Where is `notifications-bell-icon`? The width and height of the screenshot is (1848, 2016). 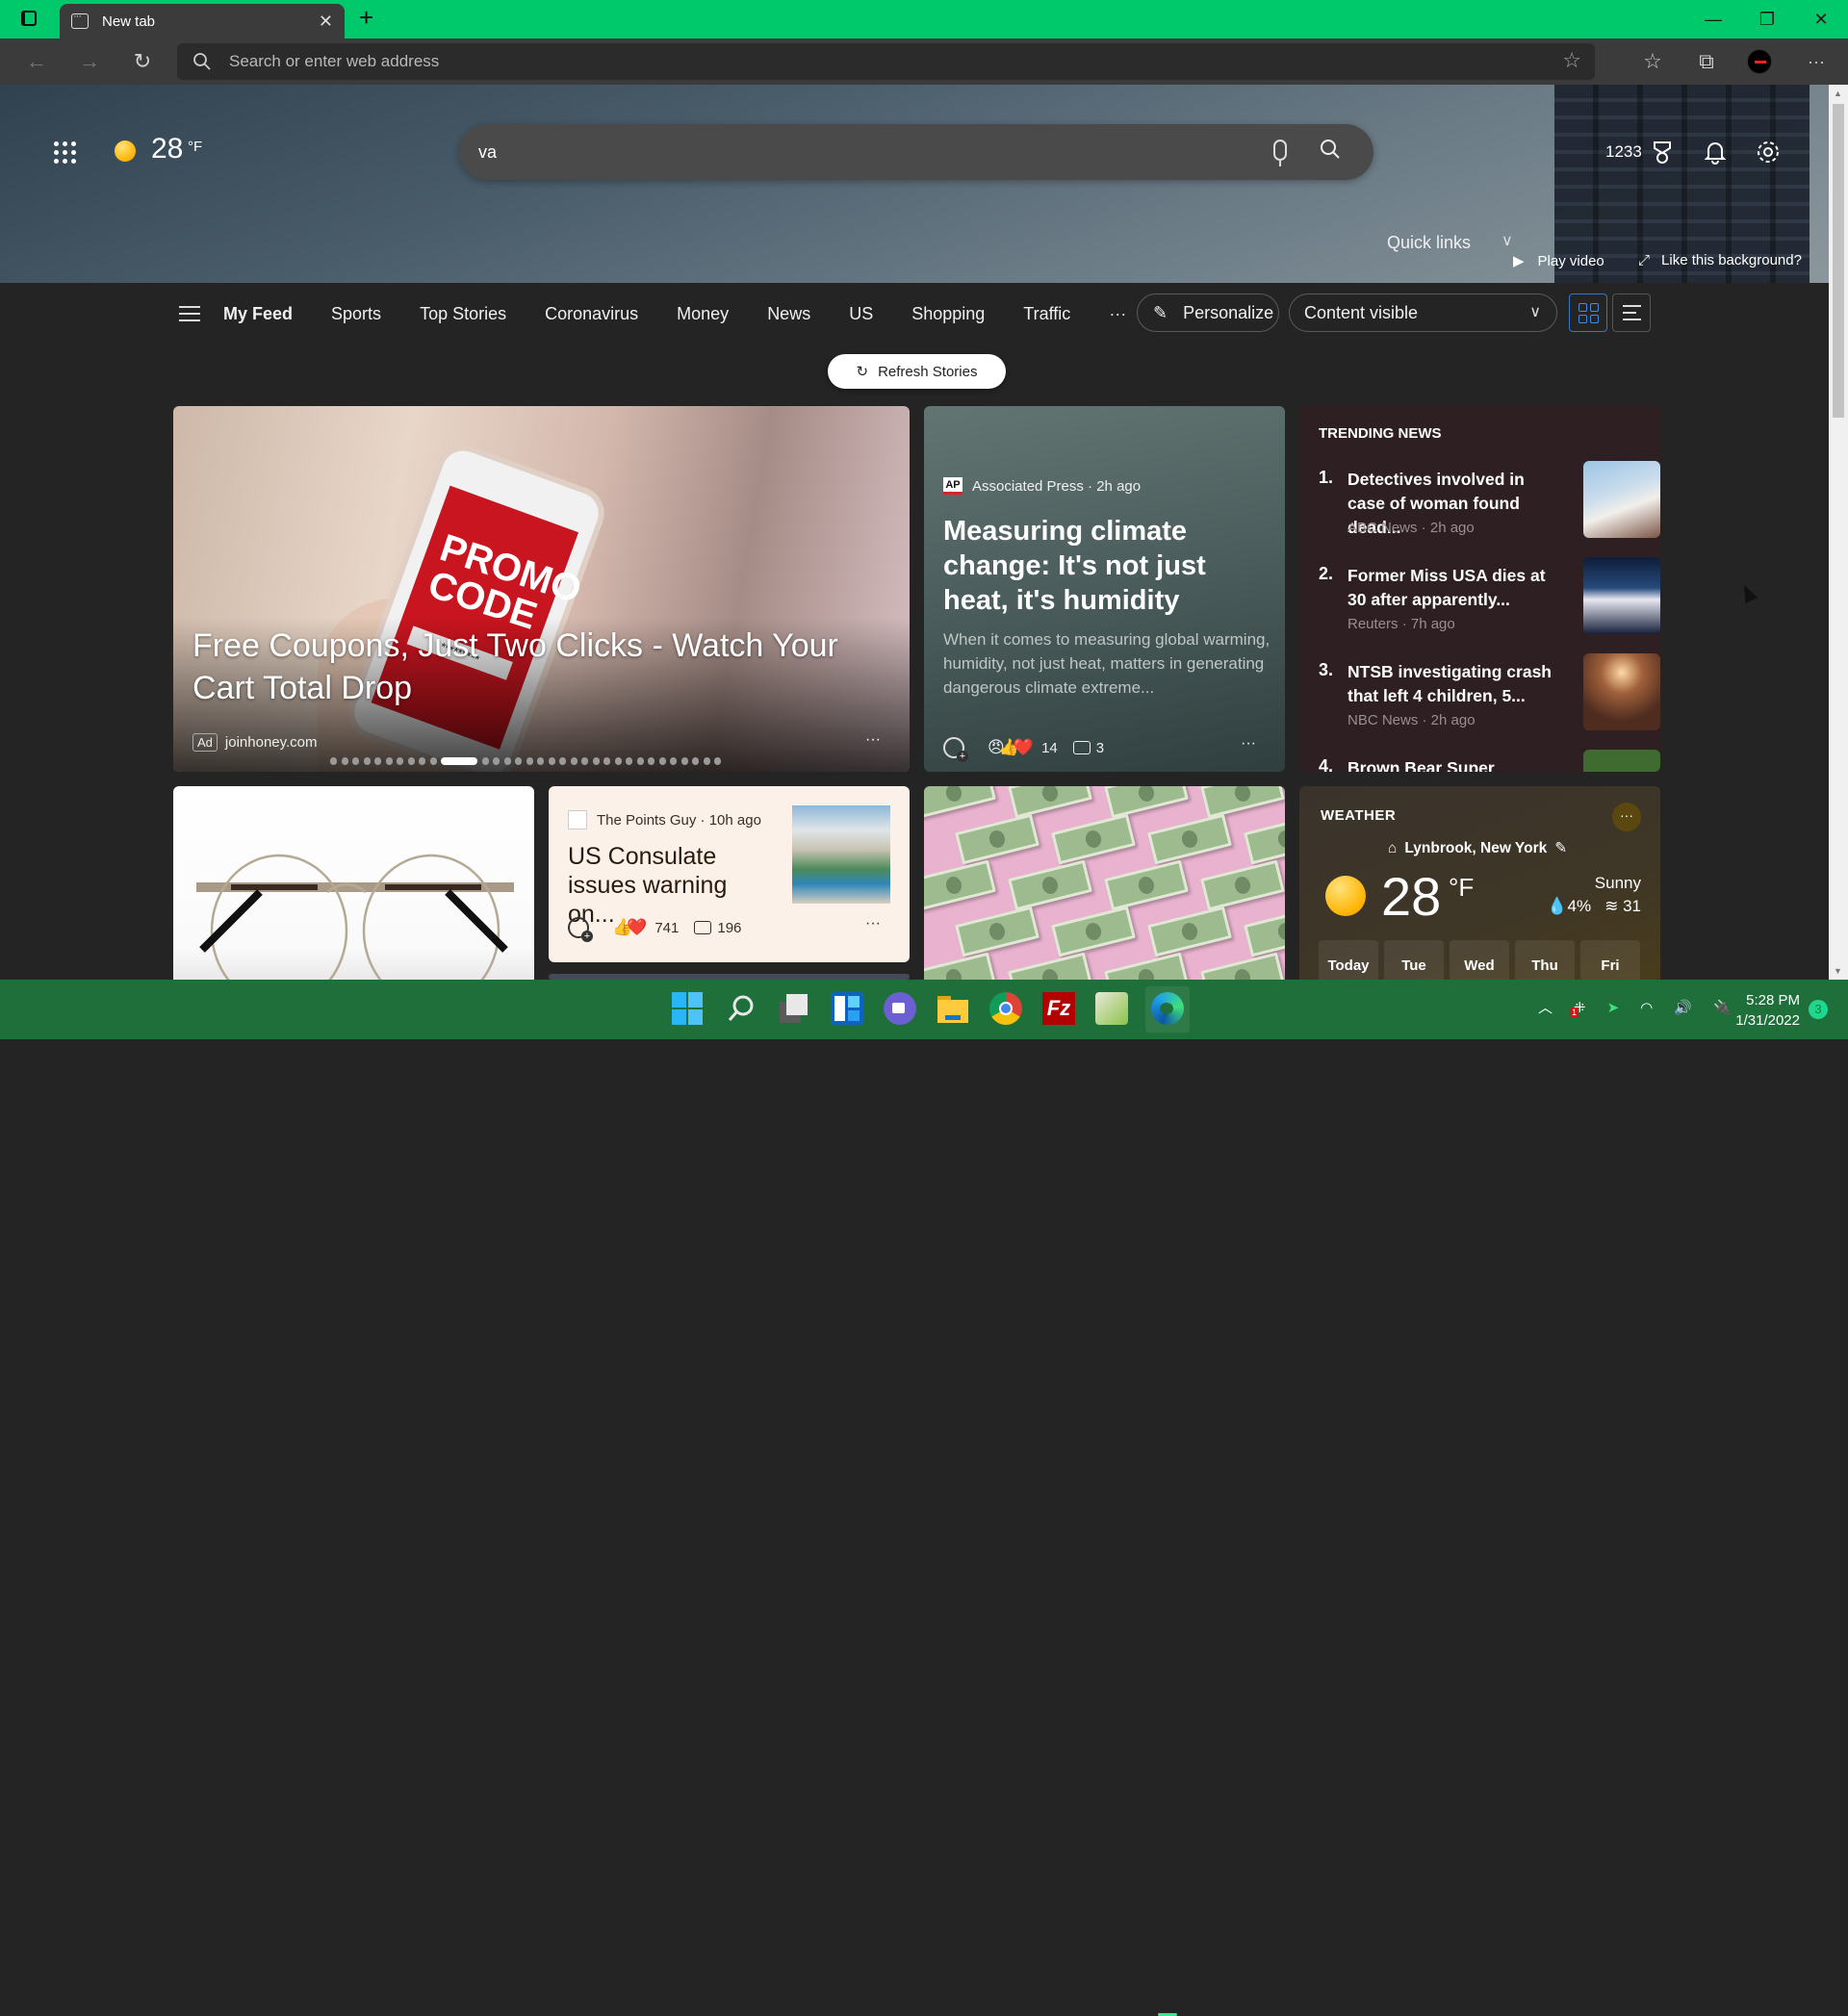
notifications-bell-icon is located at coordinates (1715, 152).